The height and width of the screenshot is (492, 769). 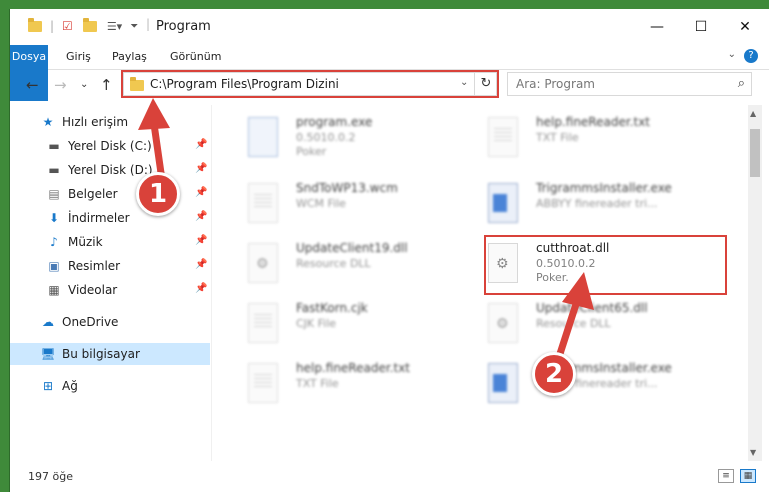 I want to click on file-highlight, so click(x=605, y=265).